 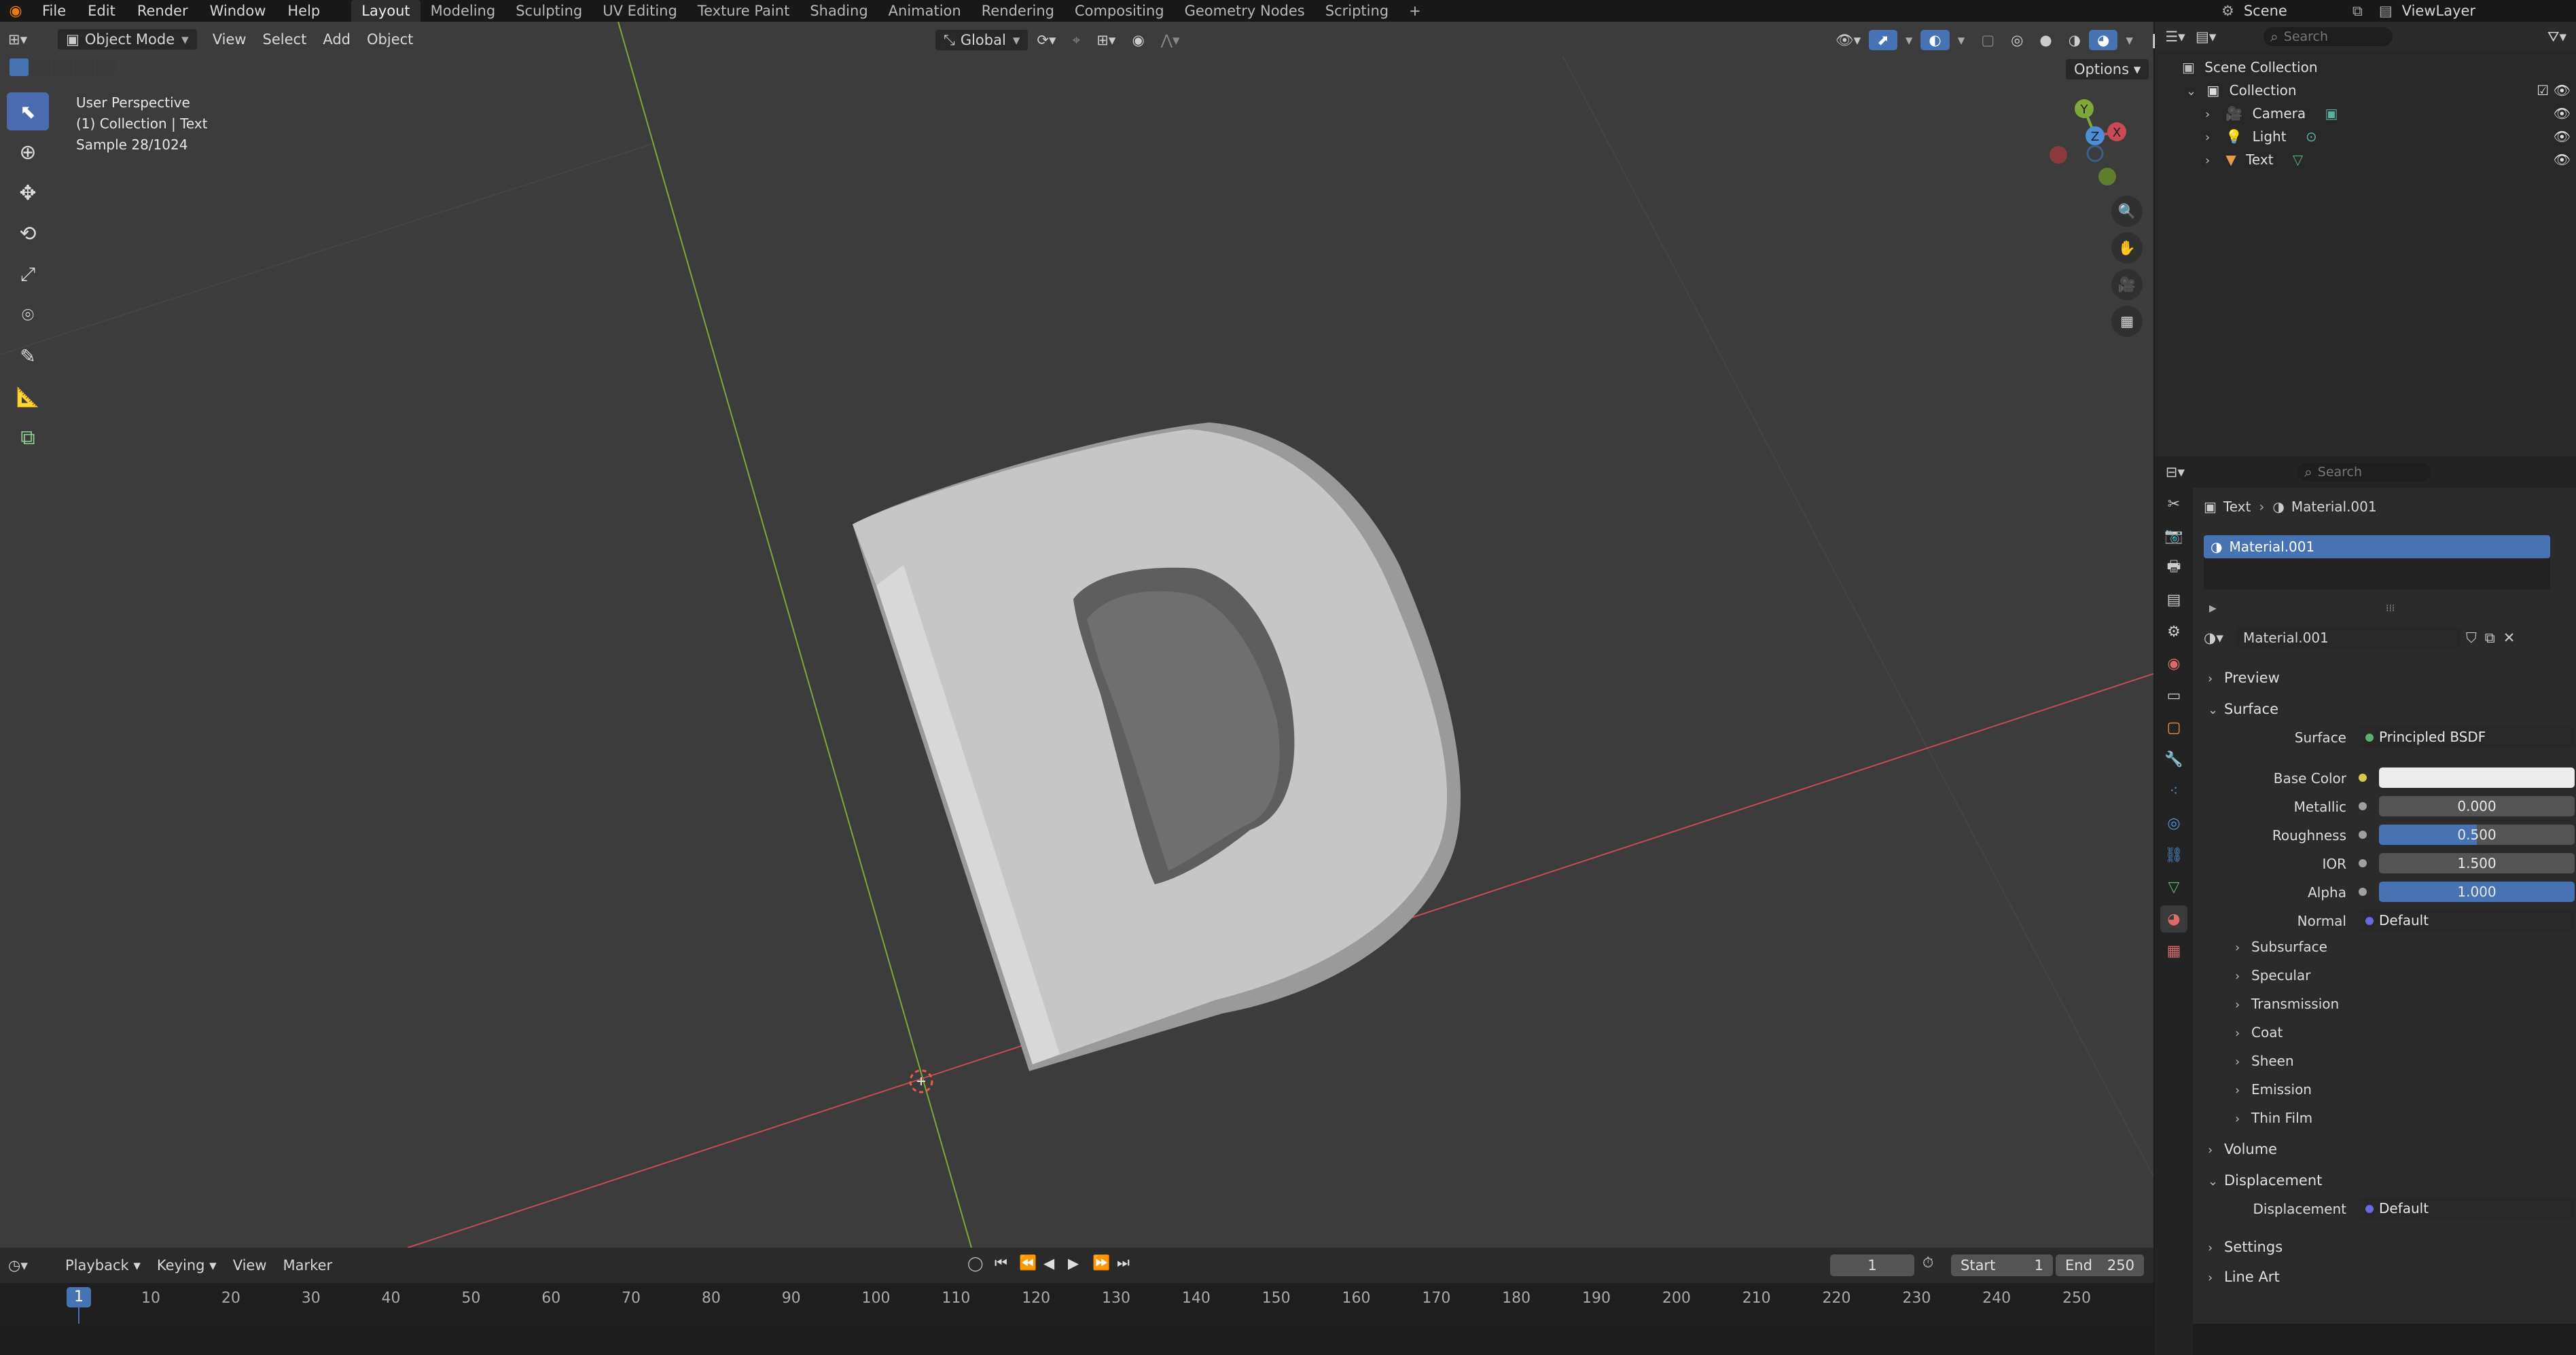 What do you see at coordinates (2543, 90) in the screenshot?
I see `checkbox-icon: ☑` at bounding box center [2543, 90].